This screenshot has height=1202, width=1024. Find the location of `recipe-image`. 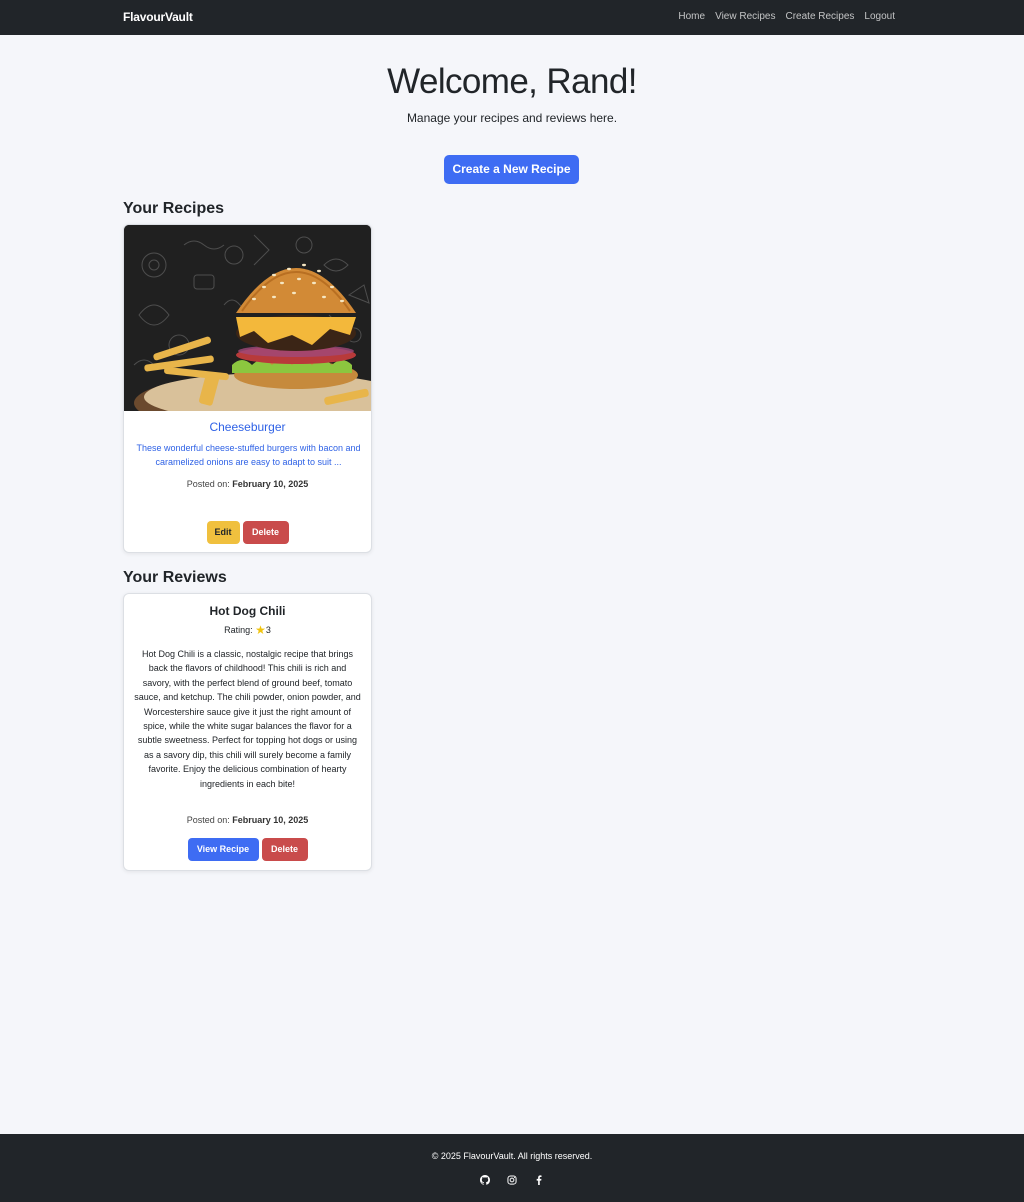

recipe-image is located at coordinates (247, 318).